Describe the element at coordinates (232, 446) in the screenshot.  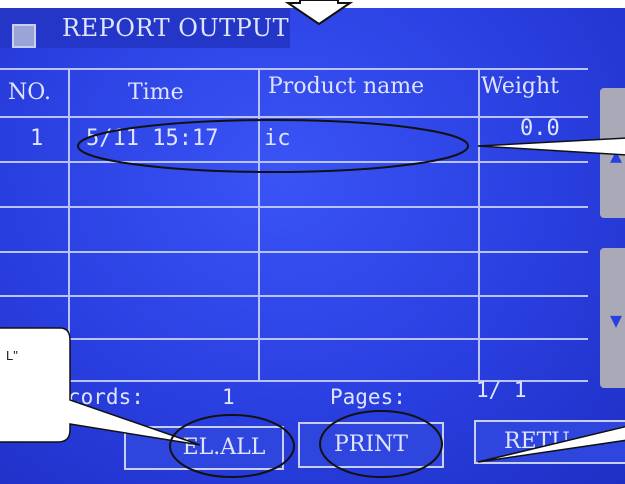
I see `del-all-highlight-ellipse` at that location.